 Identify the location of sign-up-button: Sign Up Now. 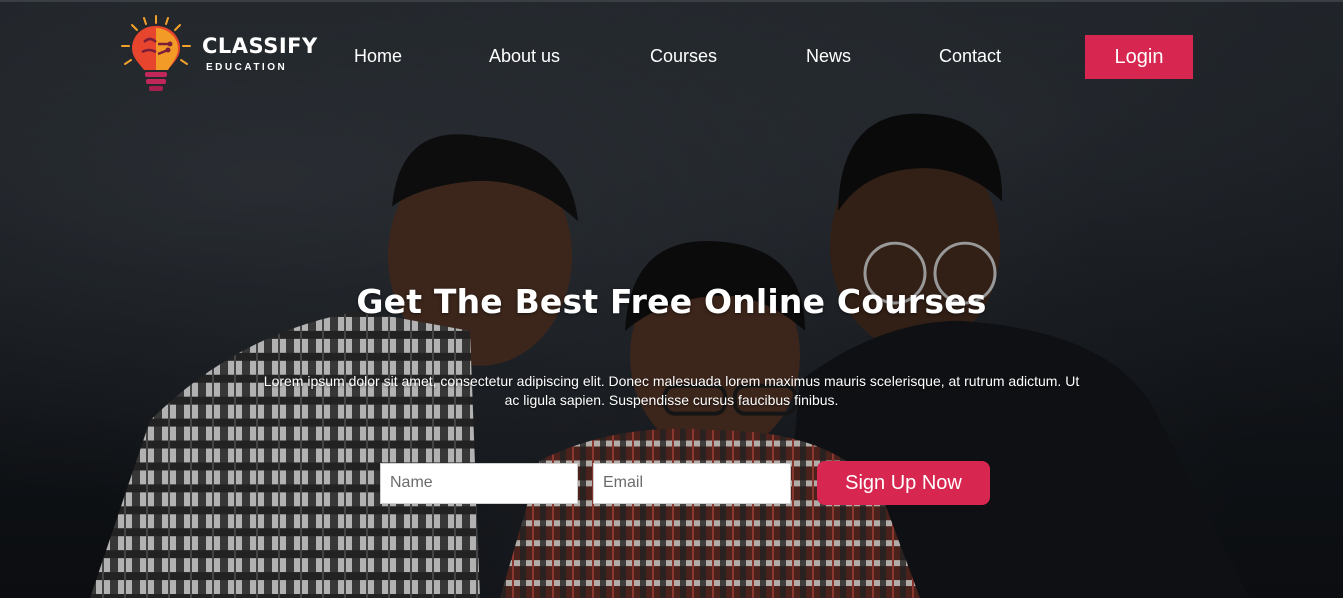
(903, 483).